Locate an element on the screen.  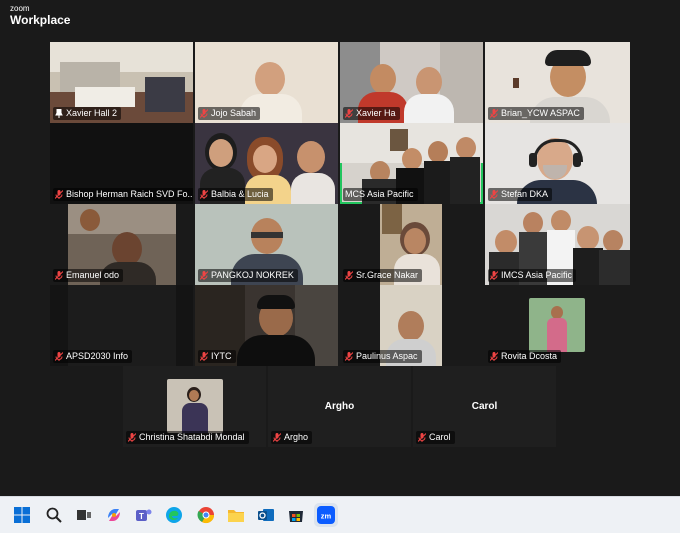
video-tile-christina-shatabdi-mondal: Christina Shatabdi Mondal is located at coordinates (194, 406).